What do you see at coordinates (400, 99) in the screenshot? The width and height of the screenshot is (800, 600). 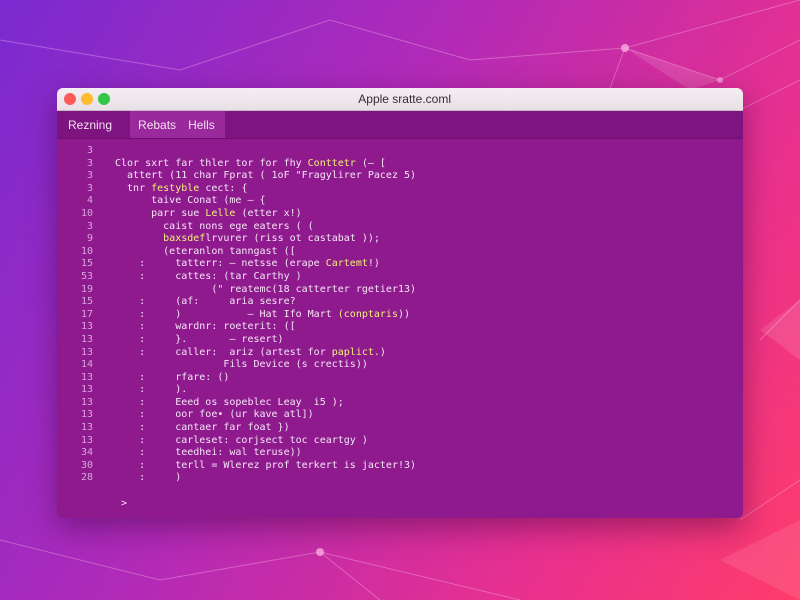 I see `title-bar: Apple sratte.coml` at bounding box center [400, 99].